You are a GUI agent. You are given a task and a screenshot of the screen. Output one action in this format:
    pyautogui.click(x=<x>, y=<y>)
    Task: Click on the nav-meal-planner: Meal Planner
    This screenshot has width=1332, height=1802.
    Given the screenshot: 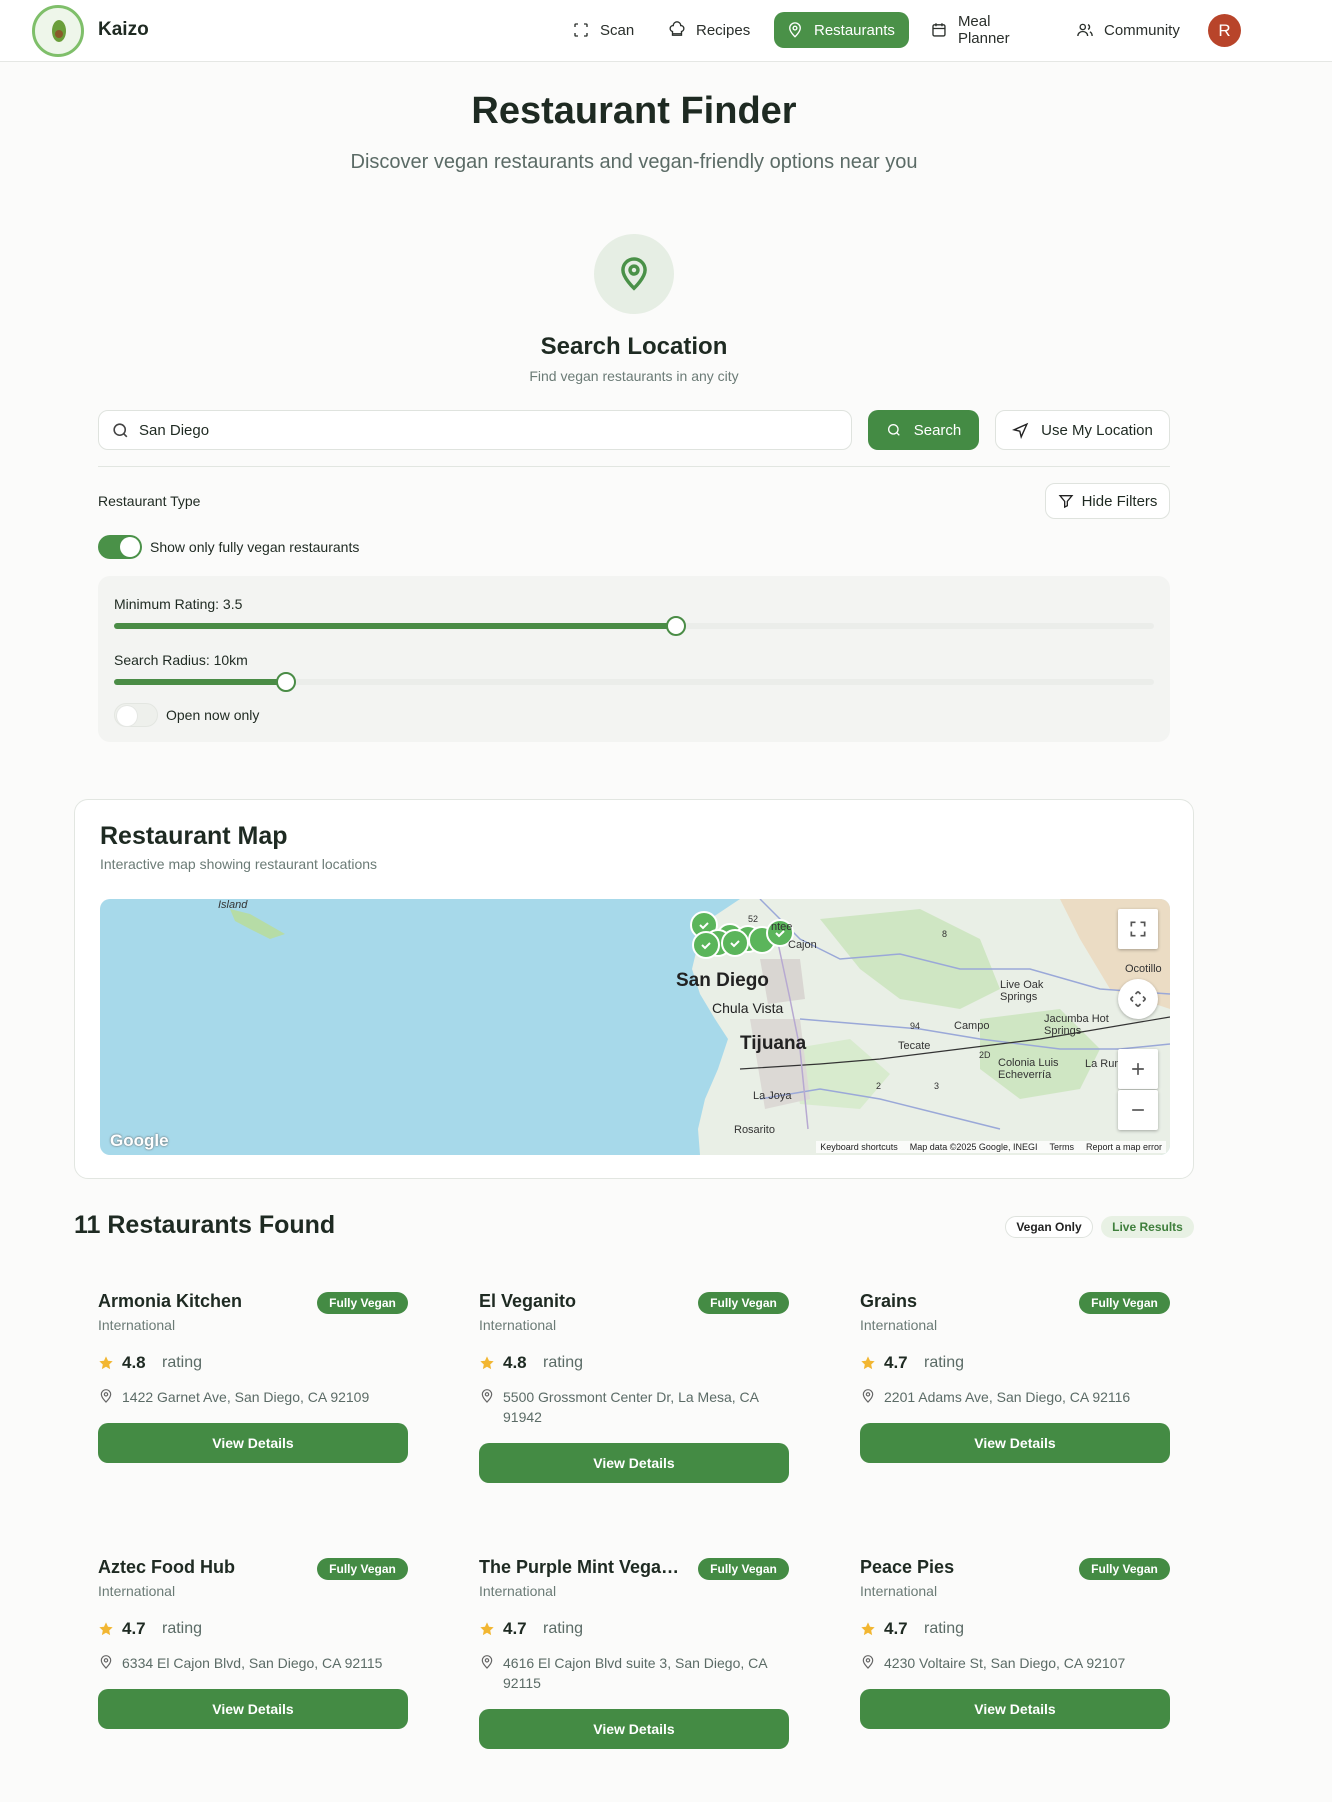 What is the action you would take?
    pyautogui.click(x=988, y=30)
    